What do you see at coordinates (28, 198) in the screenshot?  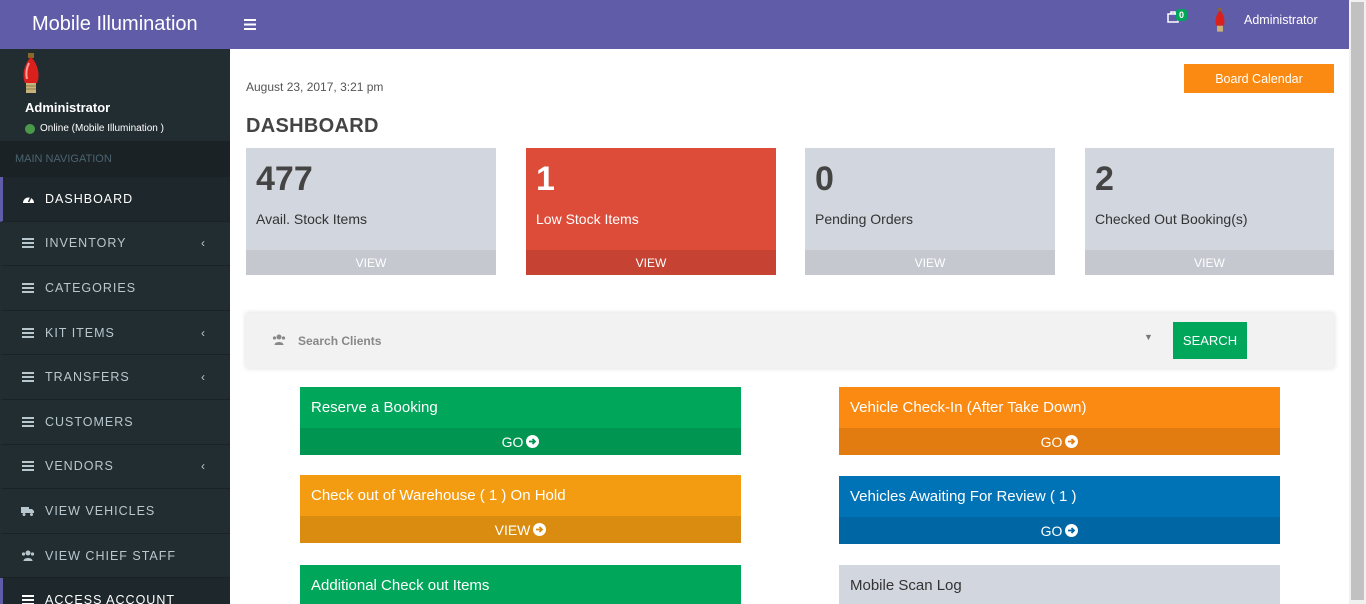 I see `dashboard-icon` at bounding box center [28, 198].